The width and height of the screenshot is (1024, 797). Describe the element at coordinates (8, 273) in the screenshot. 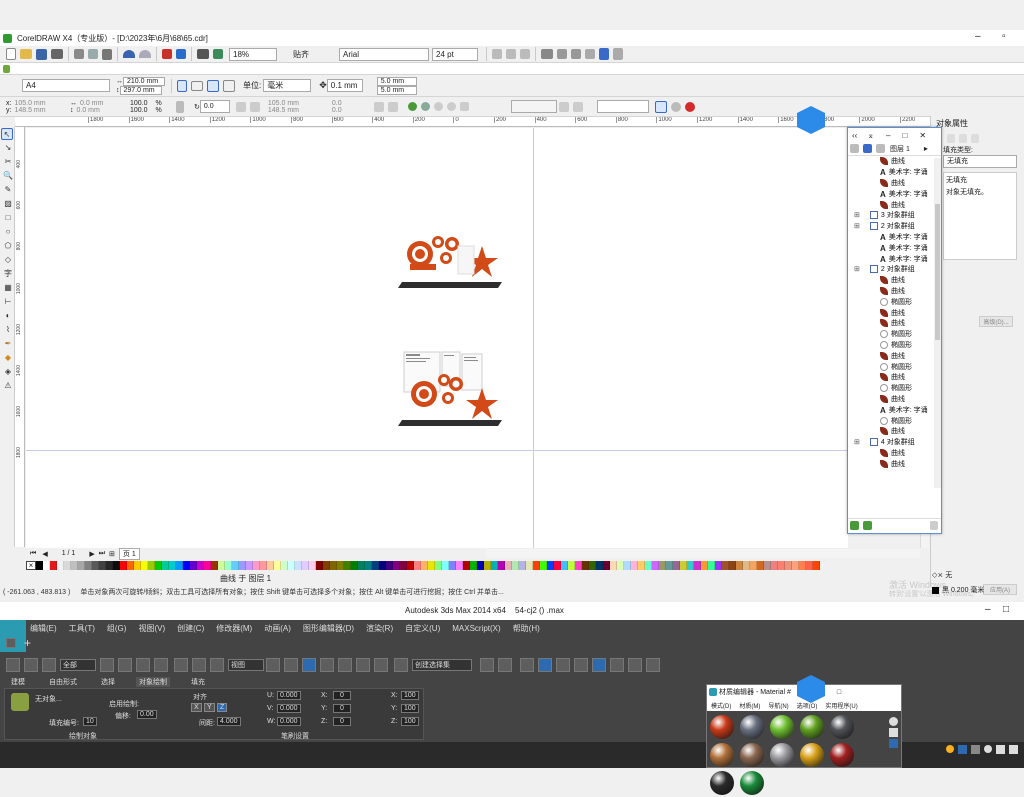

I see `text-tool-icon: 字` at that location.